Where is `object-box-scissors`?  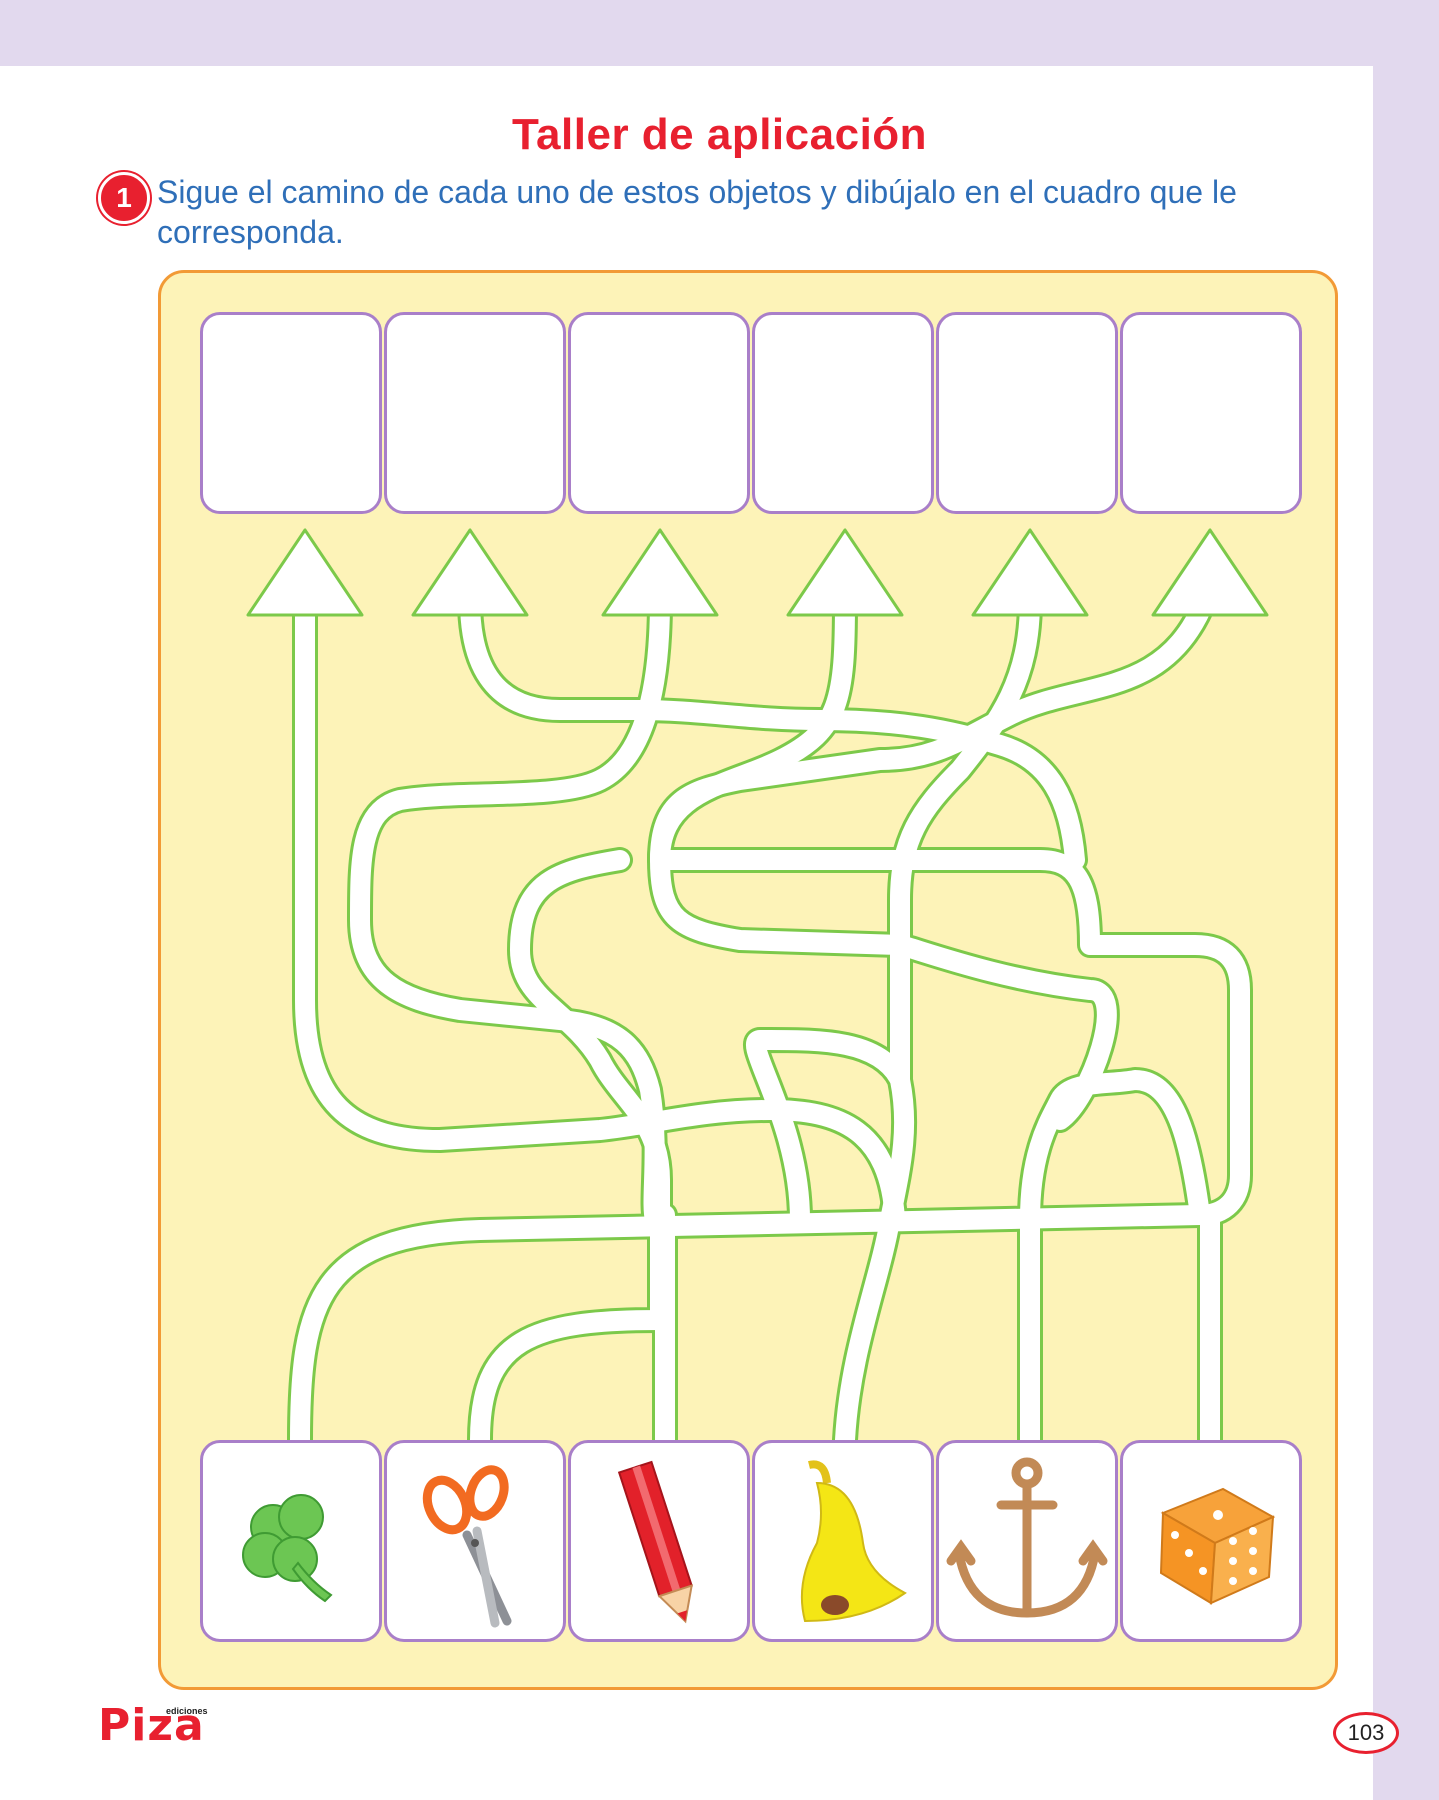 object-box-scissors is located at coordinates (475, 1541).